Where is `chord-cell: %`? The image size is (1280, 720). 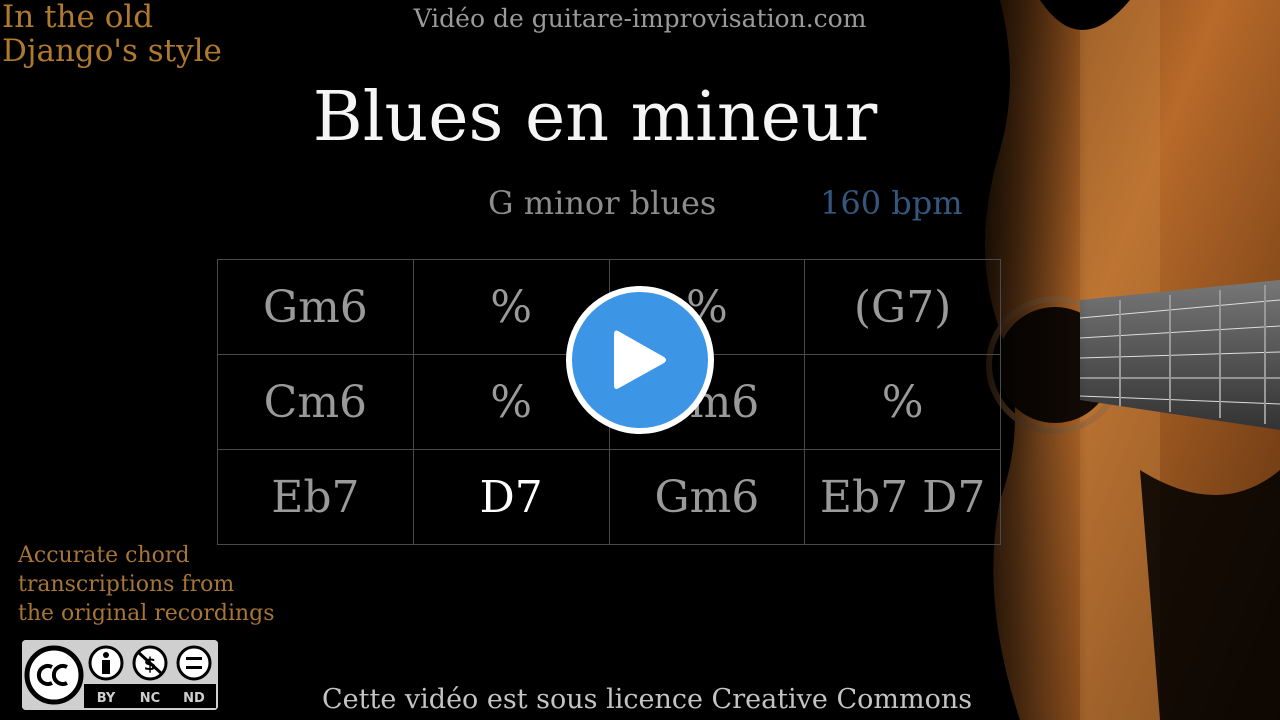
chord-cell: % is located at coordinates (903, 402).